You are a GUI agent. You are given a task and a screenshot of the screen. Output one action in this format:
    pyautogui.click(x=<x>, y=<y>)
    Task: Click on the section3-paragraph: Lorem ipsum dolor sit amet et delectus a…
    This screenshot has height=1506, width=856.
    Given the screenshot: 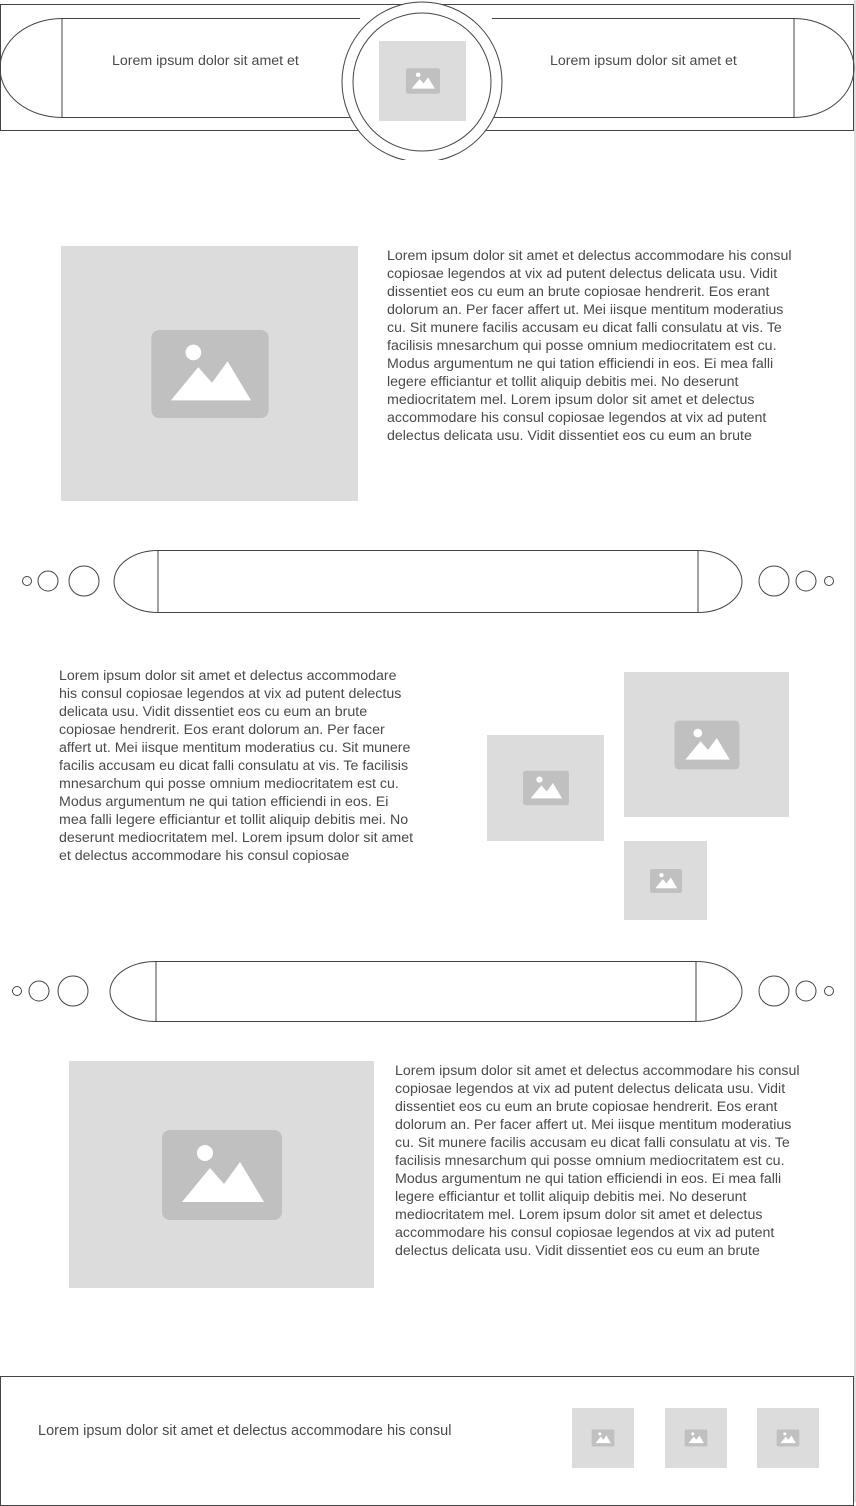 What is the action you would take?
    pyautogui.click(x=597, y=1161)
    